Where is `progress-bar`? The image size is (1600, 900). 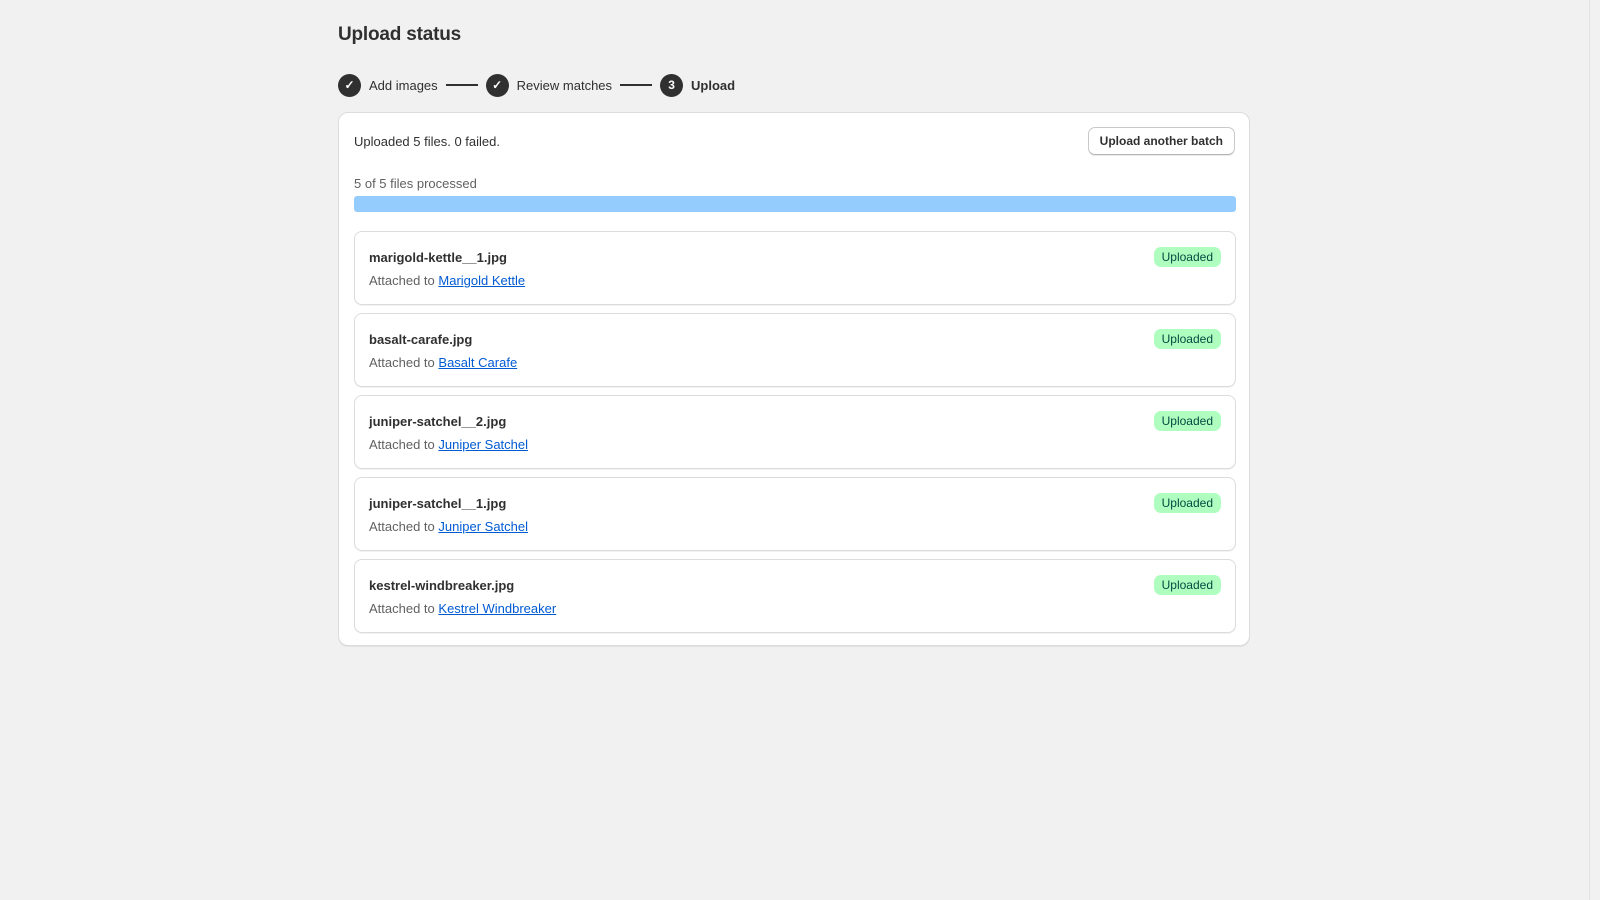 progress-bar is located at coordinates (795, 204).